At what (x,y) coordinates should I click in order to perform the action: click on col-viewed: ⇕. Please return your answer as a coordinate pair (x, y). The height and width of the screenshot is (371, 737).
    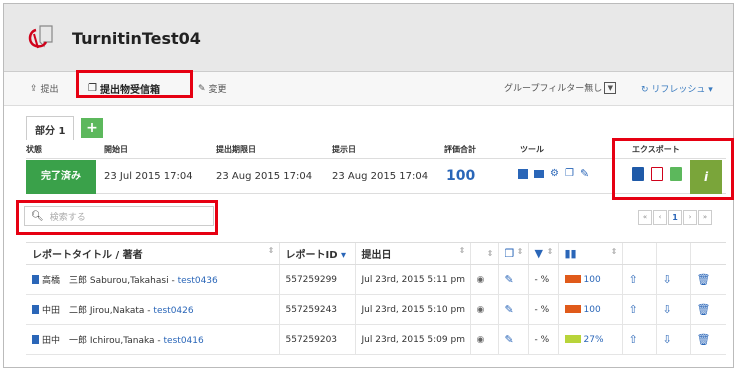
    Looking at the image, I should click on (483, 253).